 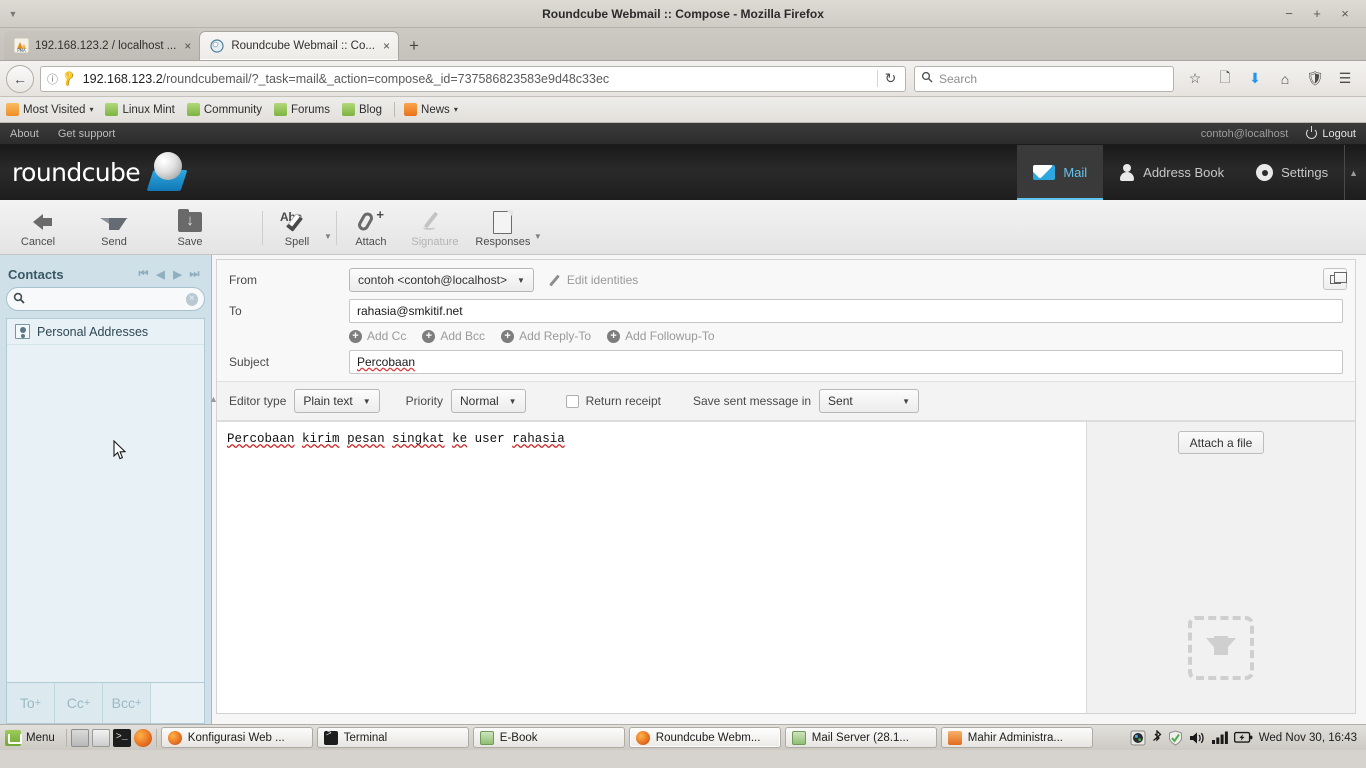 I want to click on shield-icon, so click(x=1175, y=737).